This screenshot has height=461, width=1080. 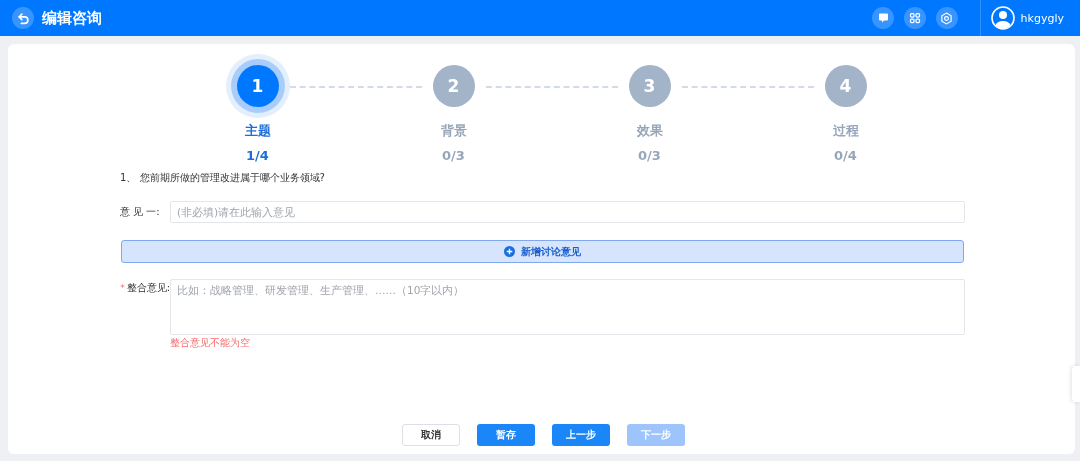 I want to click on grid-icon, so click(x=914, y=18).